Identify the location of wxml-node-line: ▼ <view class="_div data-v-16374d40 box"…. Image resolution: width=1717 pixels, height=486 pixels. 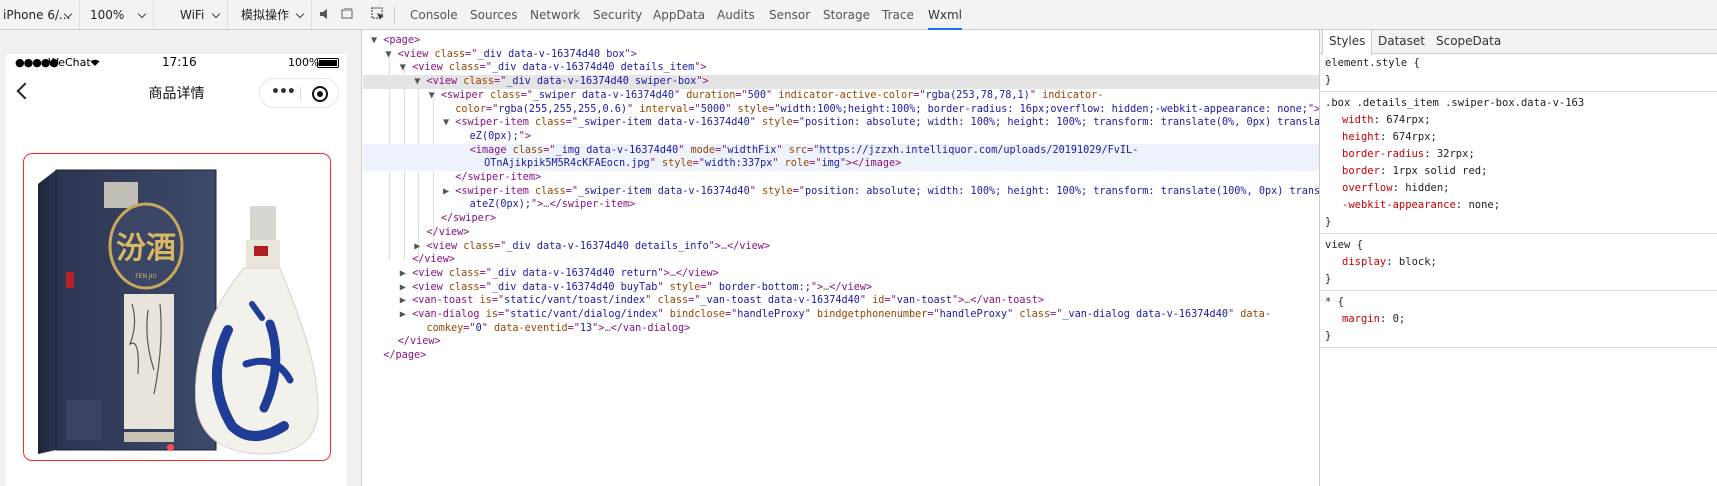
(841, 55).